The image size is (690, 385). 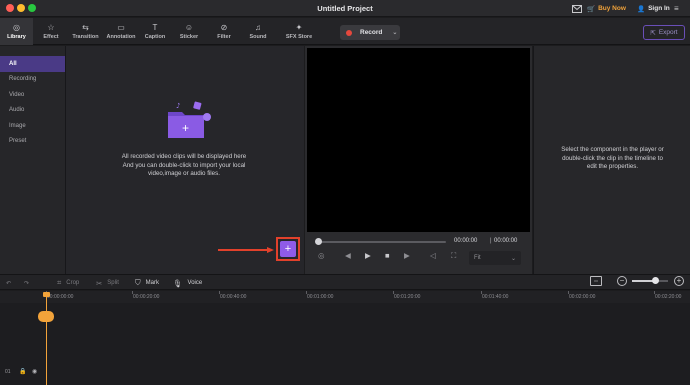 I want to click on tab-caption: T Caption, so click(x=155, y=31).